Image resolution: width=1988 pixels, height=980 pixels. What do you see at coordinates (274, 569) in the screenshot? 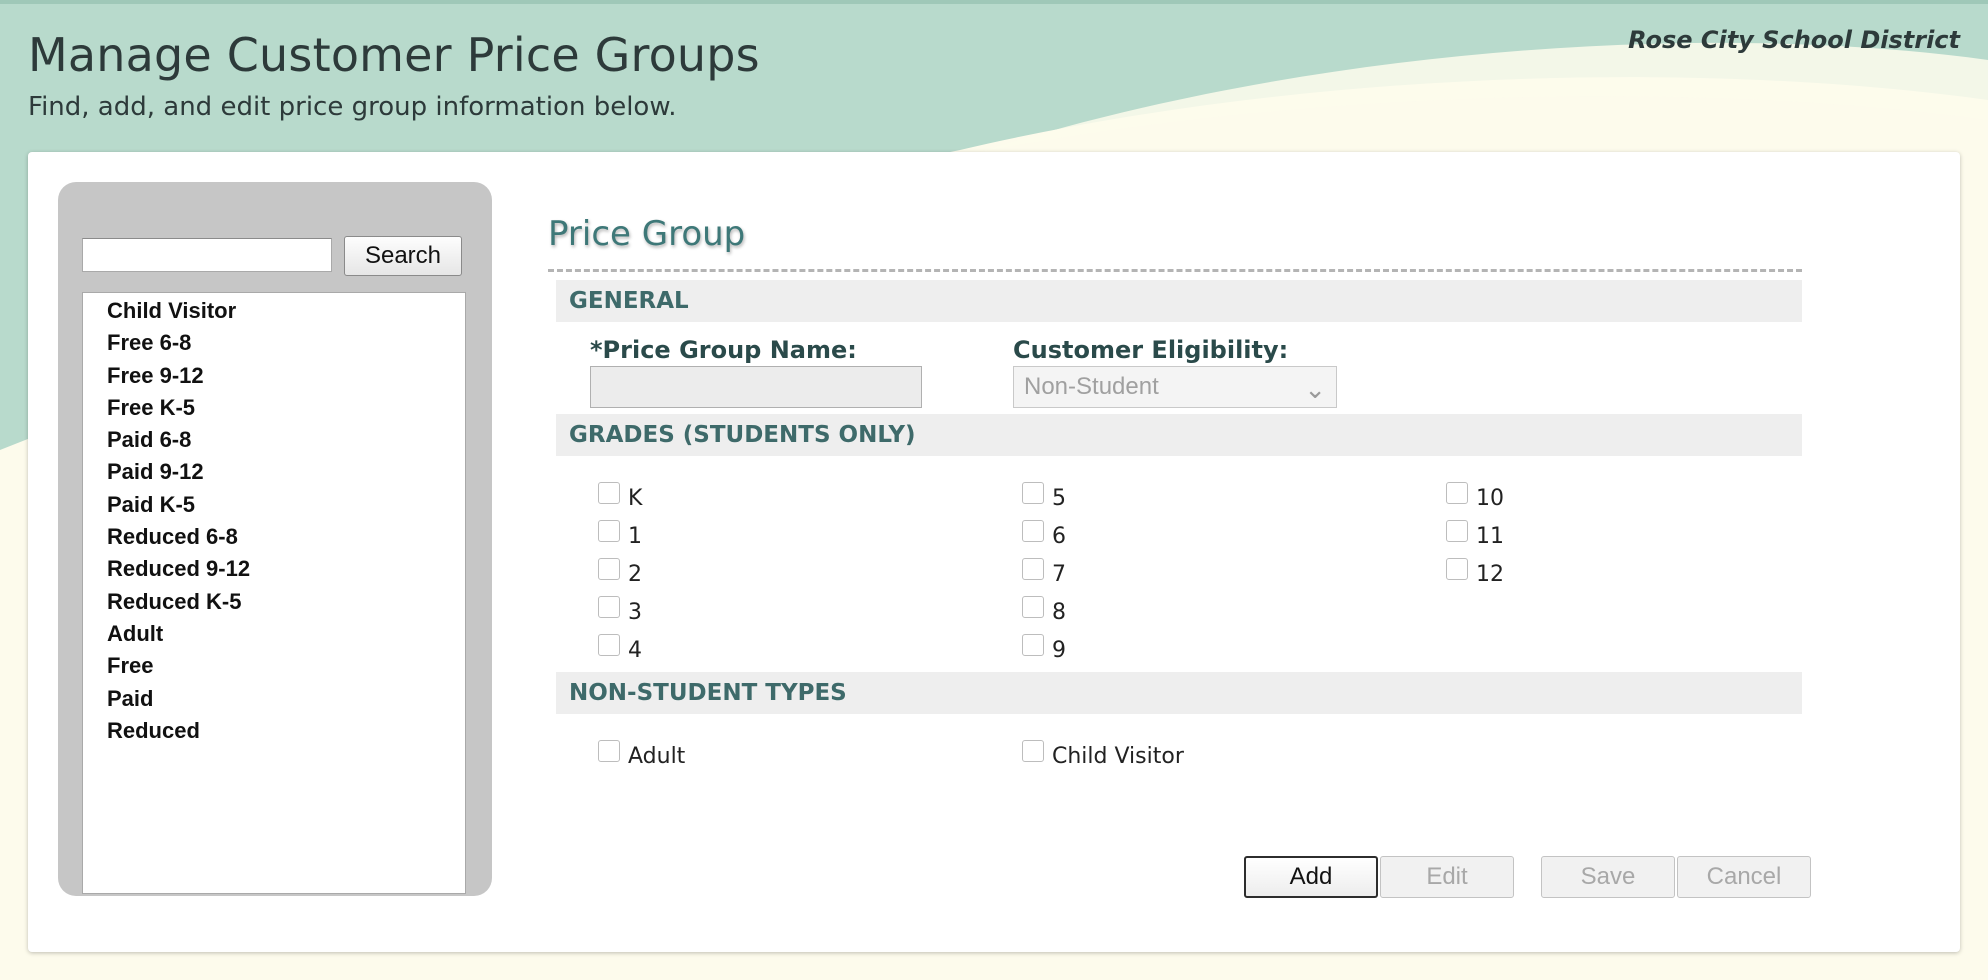
I see `price-group-list-item: Reduced 9-12` at bounding box center [274, 569].